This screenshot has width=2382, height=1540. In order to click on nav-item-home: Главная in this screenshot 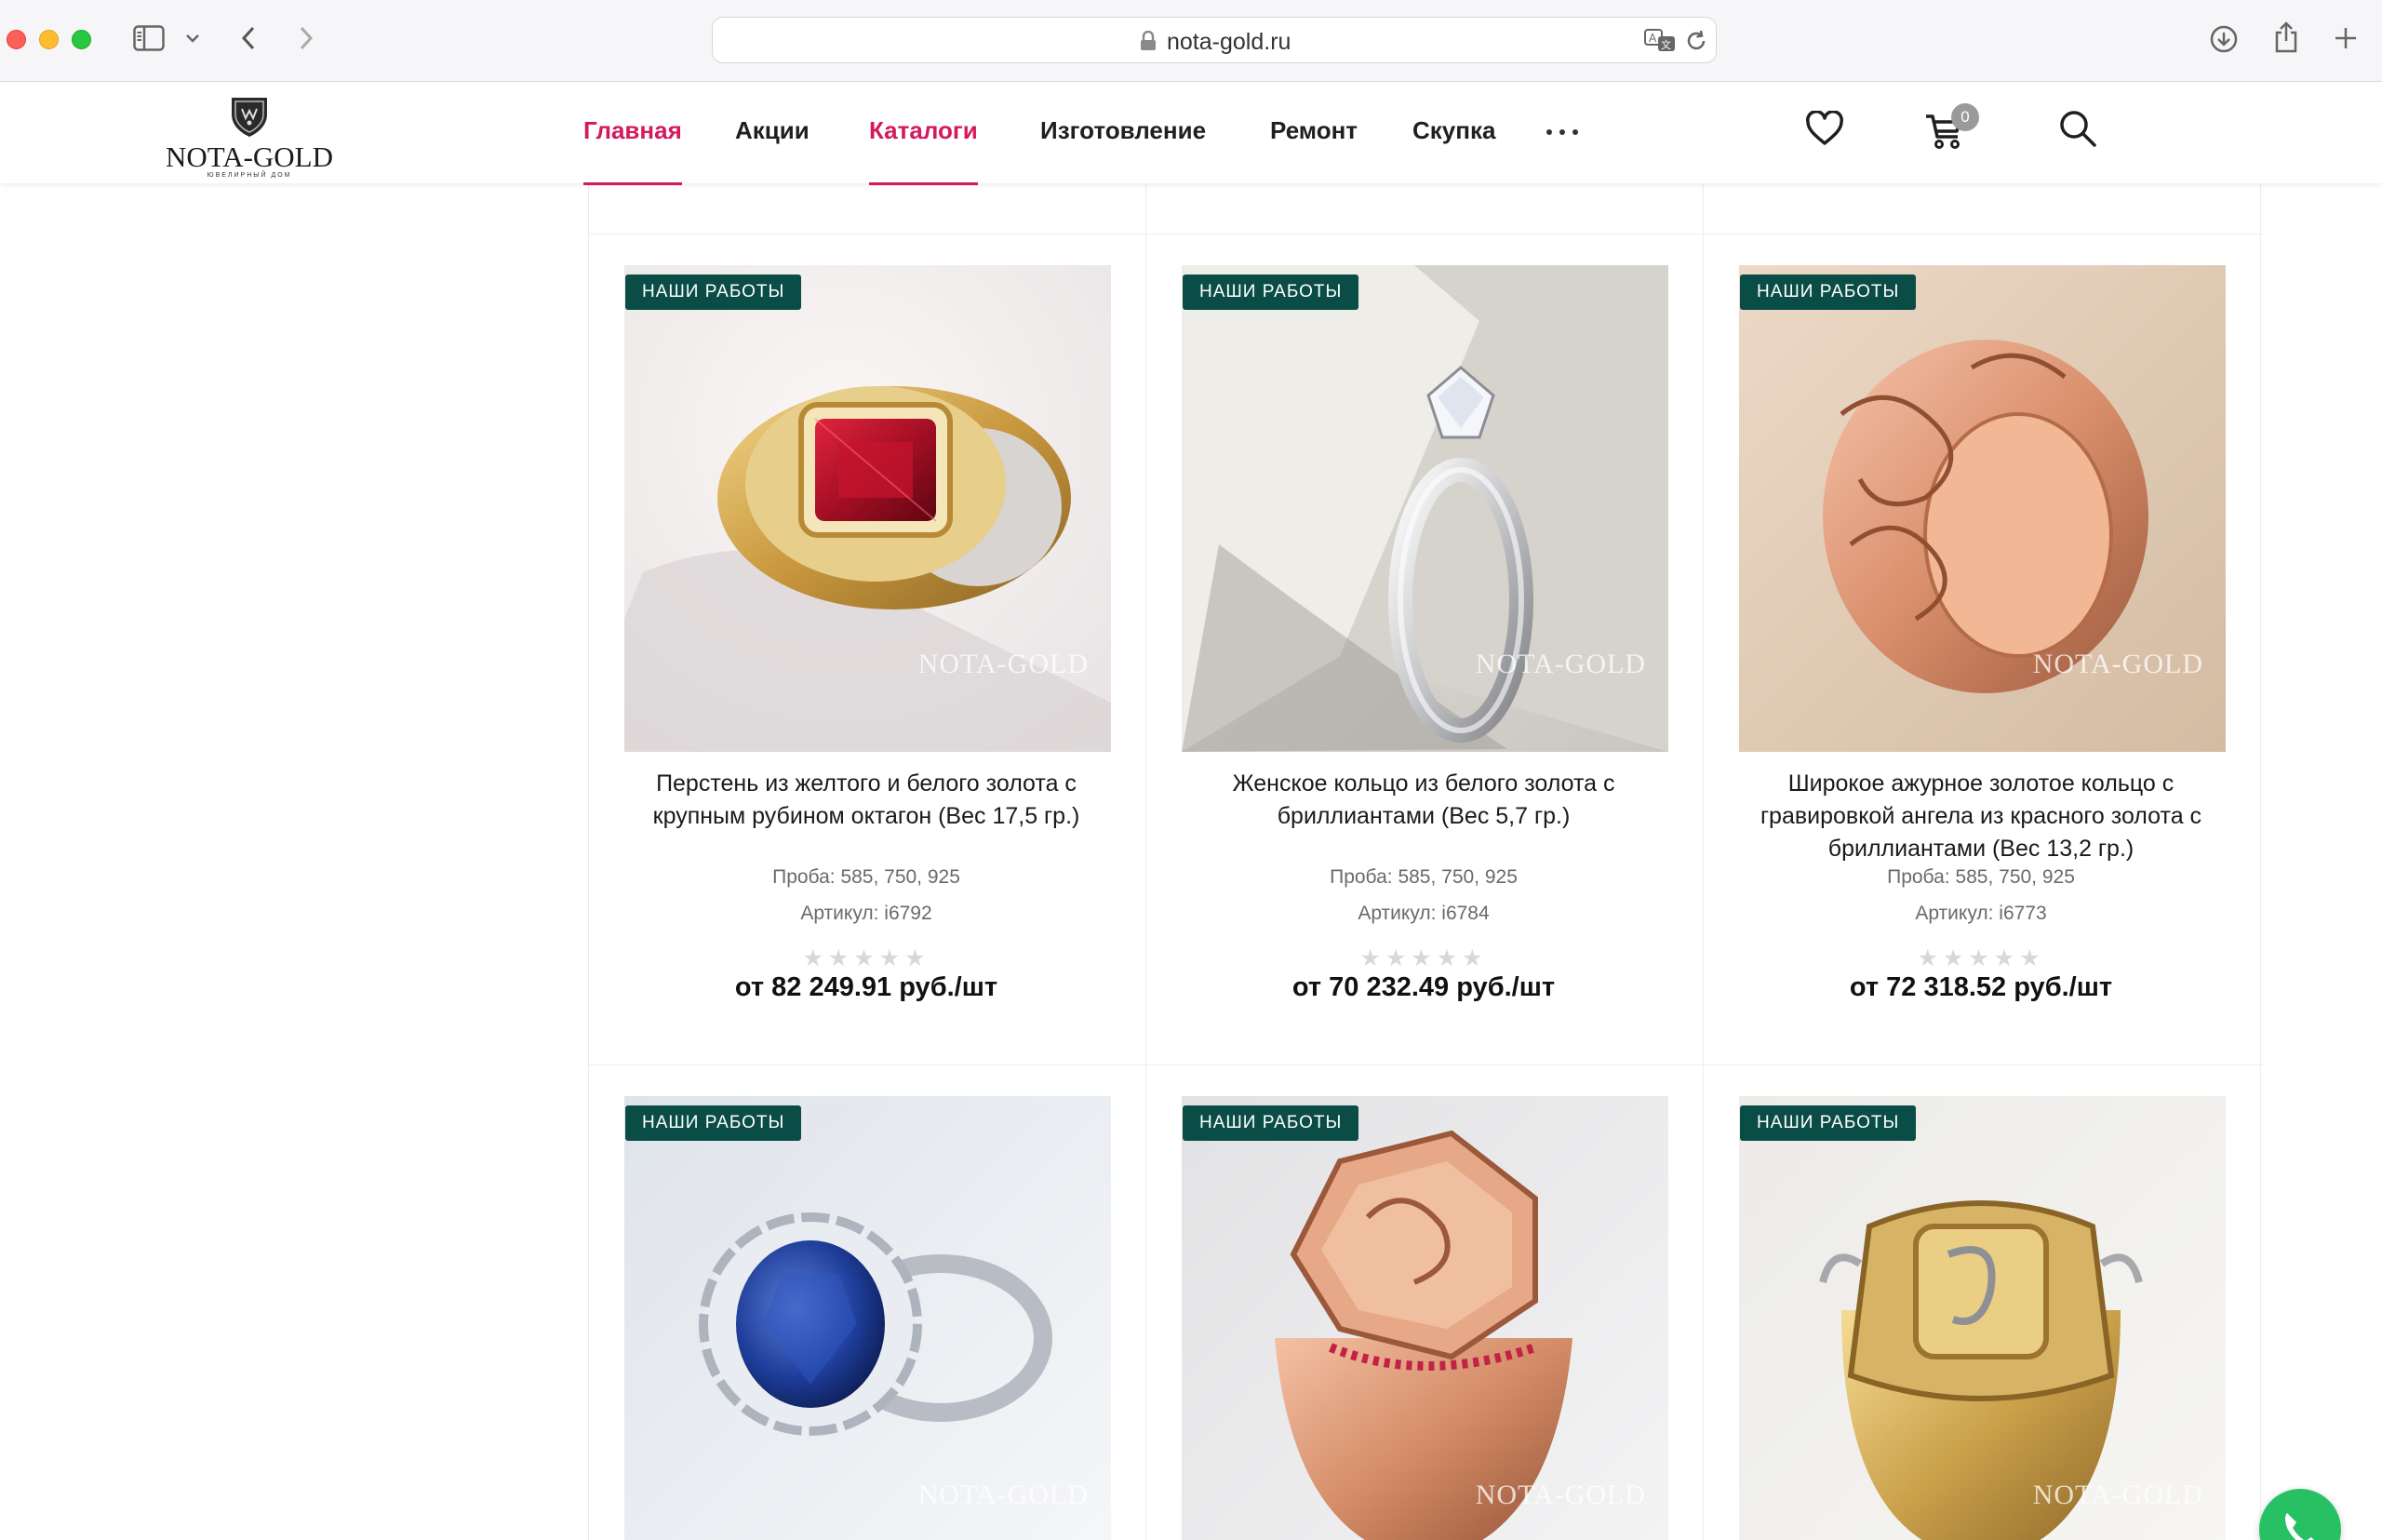, I will do `click(632, 150)`.